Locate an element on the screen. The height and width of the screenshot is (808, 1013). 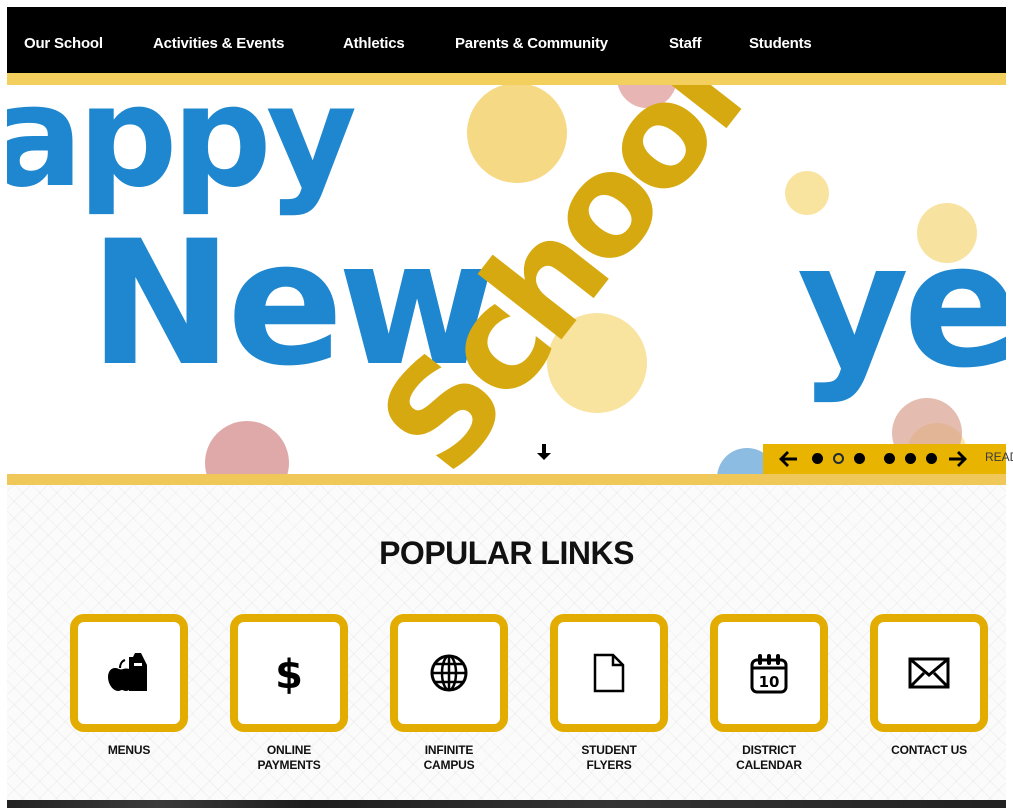
tile-online-payments-box: $ is located at coordinates (289, 673).